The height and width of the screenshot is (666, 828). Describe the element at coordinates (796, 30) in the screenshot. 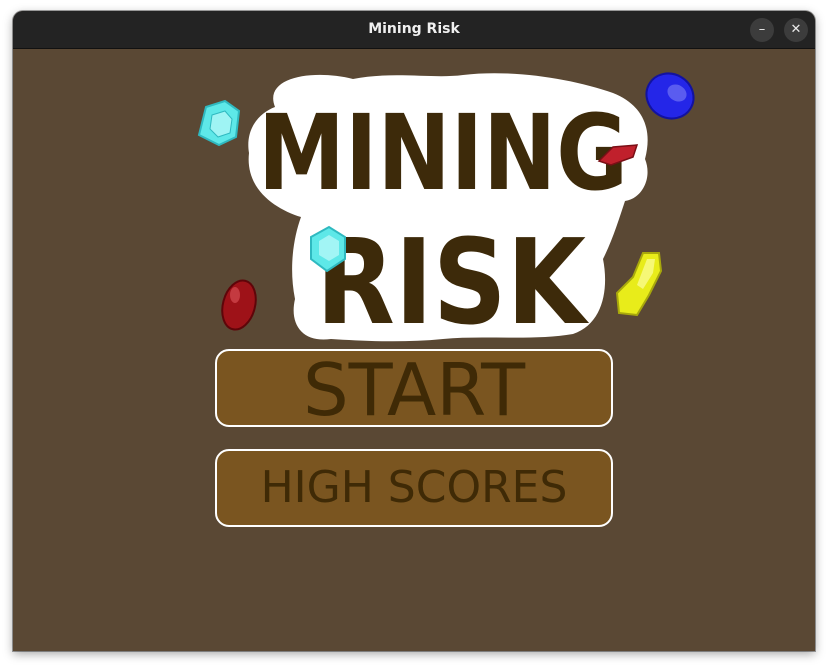

I see `close-button: ✕` at that location.